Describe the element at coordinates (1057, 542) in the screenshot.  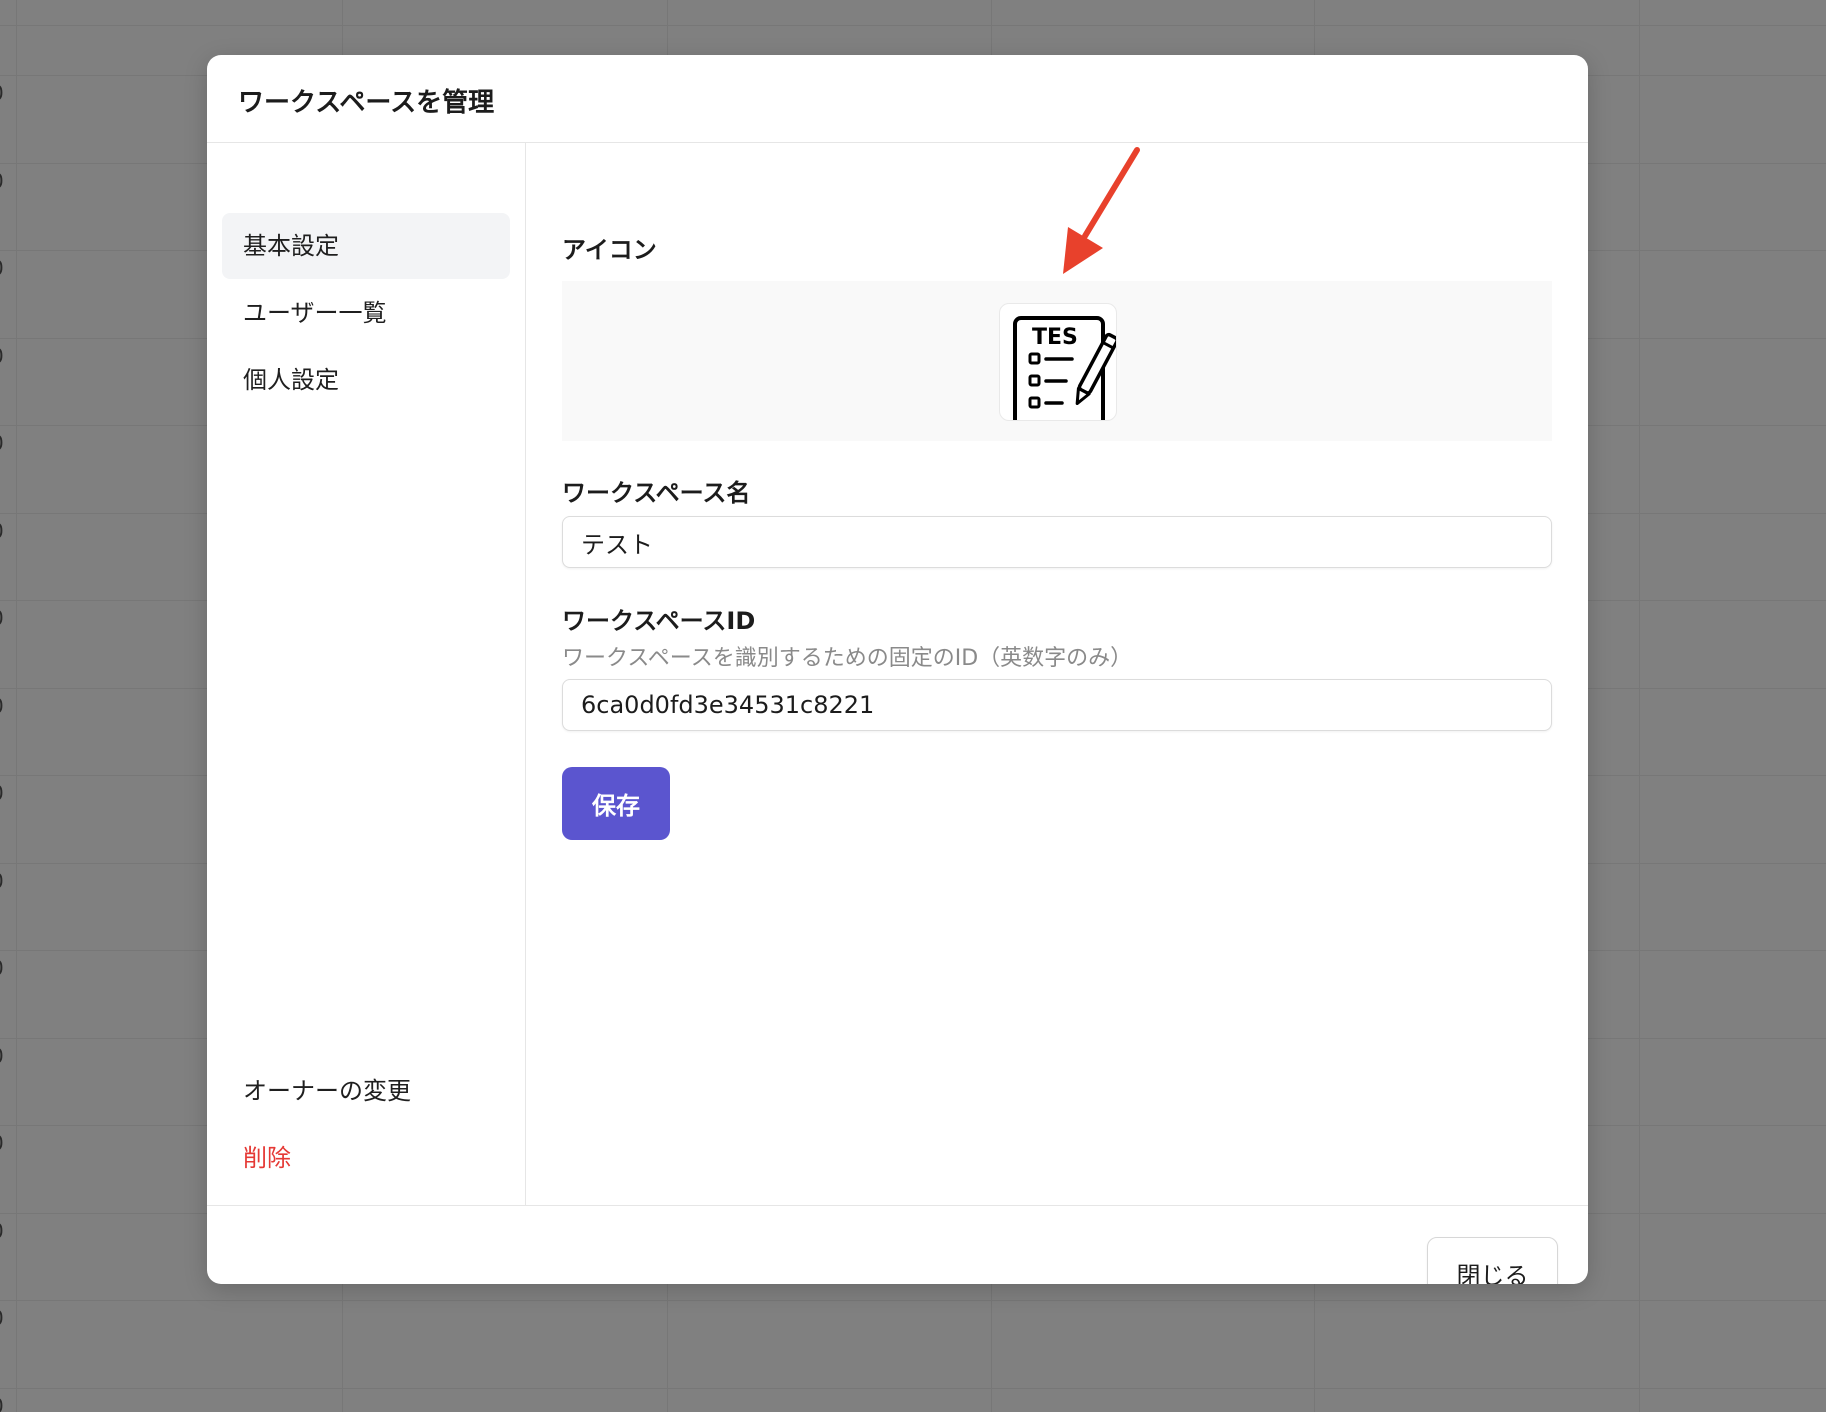
I see `workspace-name-input` at that location.